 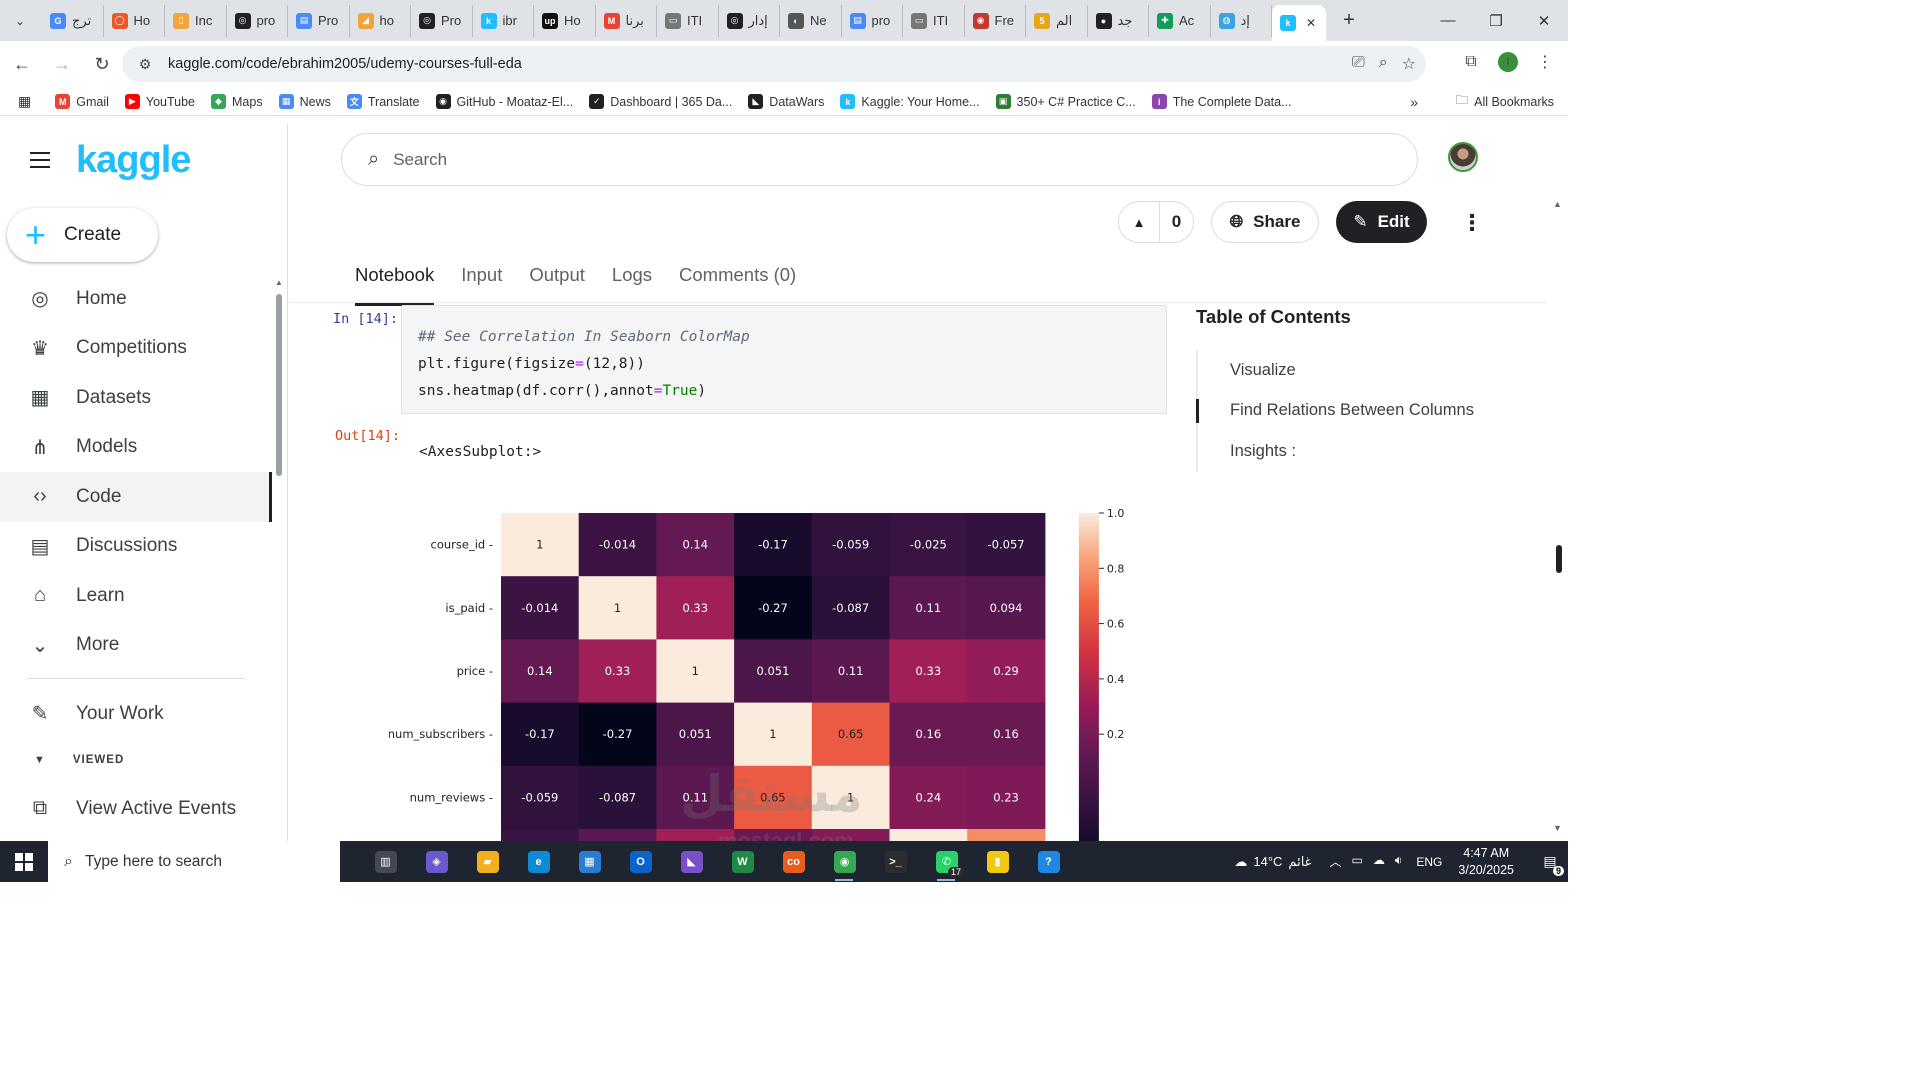 What do you see at coordinates (844, 861) in the screenshot?
I see `taskbar-app-chrome: ◉` at bounding box center [844, 861].